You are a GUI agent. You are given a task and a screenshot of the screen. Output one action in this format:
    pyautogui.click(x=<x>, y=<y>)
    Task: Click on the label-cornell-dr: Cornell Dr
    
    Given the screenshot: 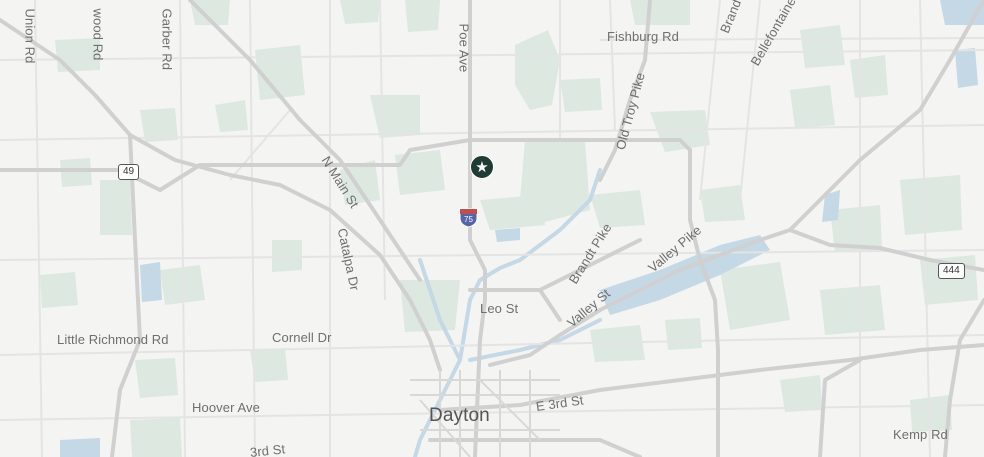 What is the action you would take?
    pyautogui.click(x=302, y=337)
    